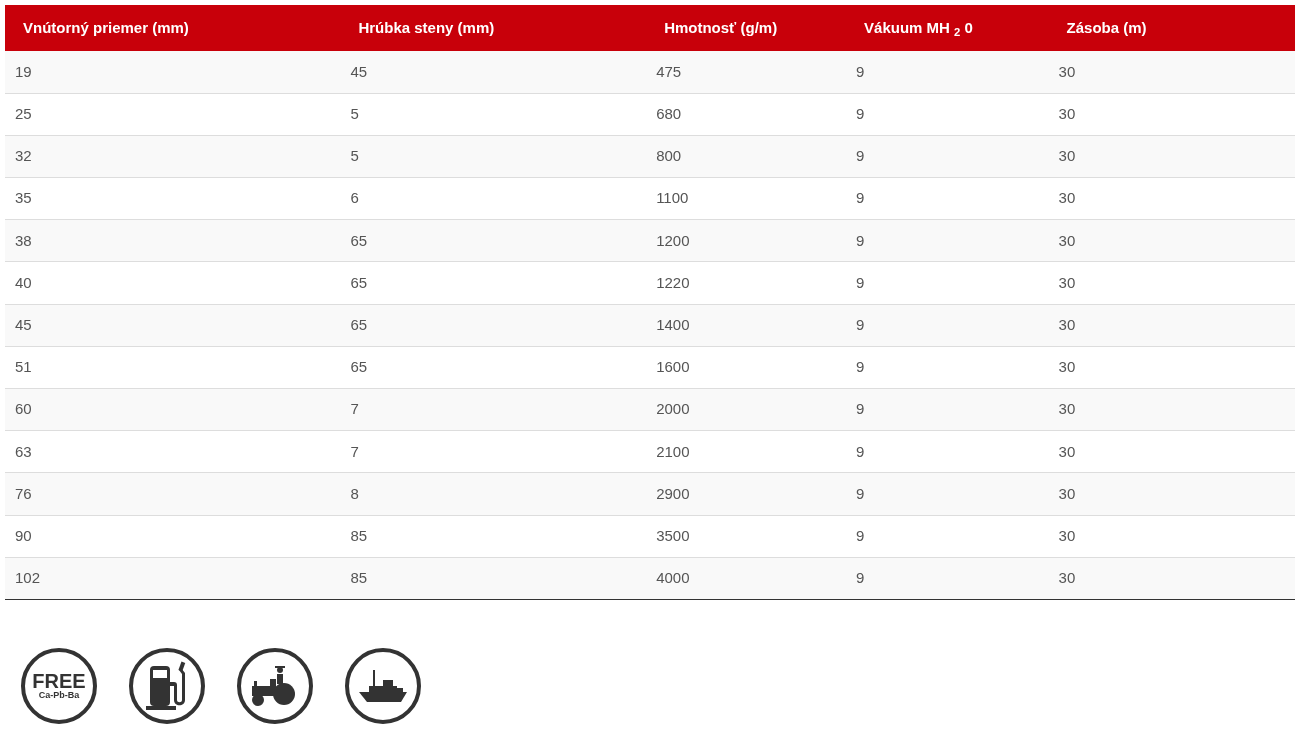 The image size is (1299, 740). I want to click on table-cell: 6, so click(493, 198).